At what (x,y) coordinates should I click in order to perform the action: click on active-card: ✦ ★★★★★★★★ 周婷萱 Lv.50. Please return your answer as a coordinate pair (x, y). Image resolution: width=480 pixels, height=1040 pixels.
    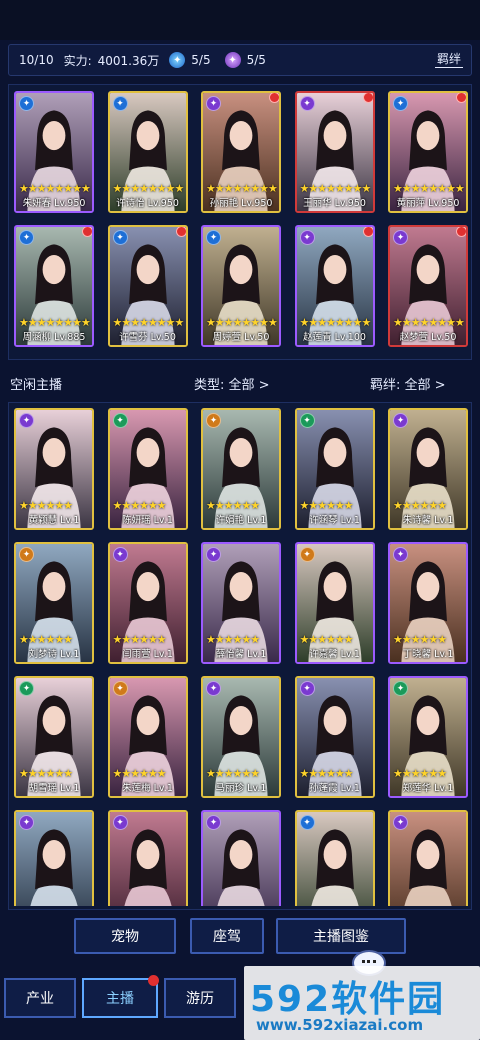
    Looking at the image, I should click on (241, 286).